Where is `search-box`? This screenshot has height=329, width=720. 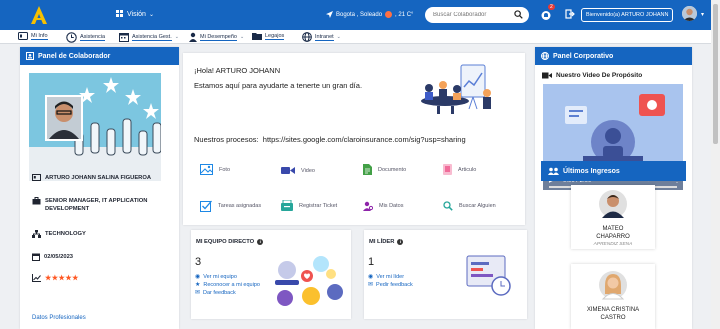 search-box is located at coordinates (477, 15).